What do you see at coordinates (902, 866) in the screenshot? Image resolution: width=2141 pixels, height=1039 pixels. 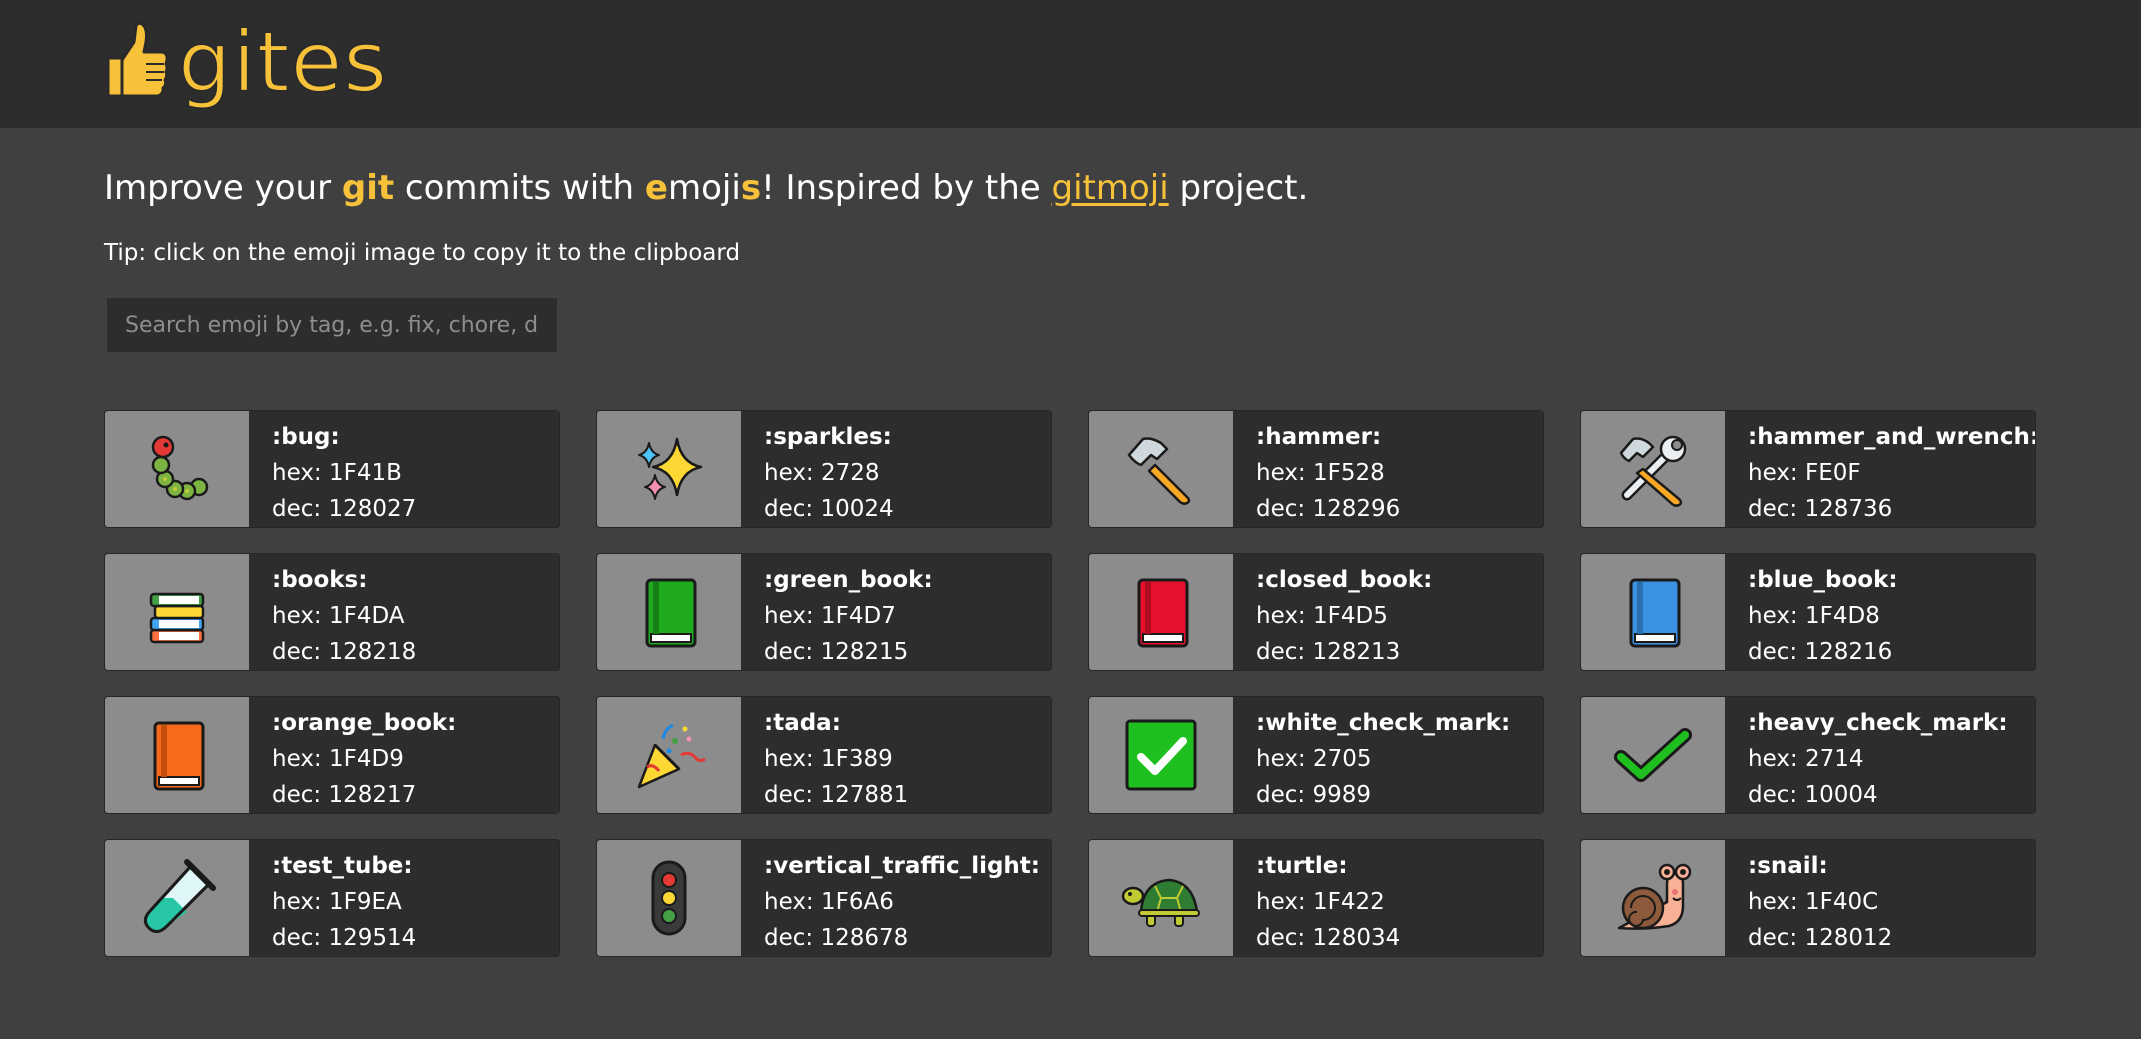 I see `emoji-code: :vertical_traffic_light:` at bounding box center [902, 866].